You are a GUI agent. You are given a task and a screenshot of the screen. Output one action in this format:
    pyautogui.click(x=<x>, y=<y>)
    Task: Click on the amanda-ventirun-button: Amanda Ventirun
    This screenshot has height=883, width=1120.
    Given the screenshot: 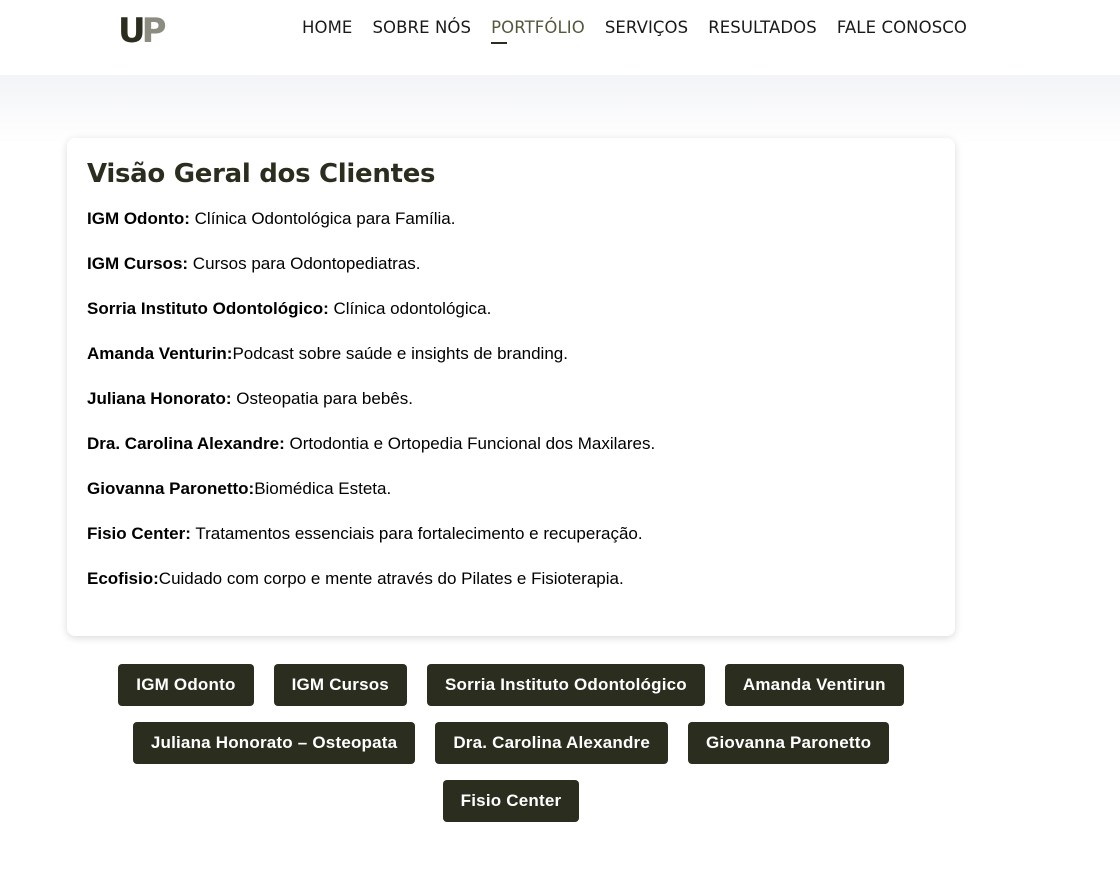 What is the action you would take?
    pyautogui.click(x=814, y=685)
    